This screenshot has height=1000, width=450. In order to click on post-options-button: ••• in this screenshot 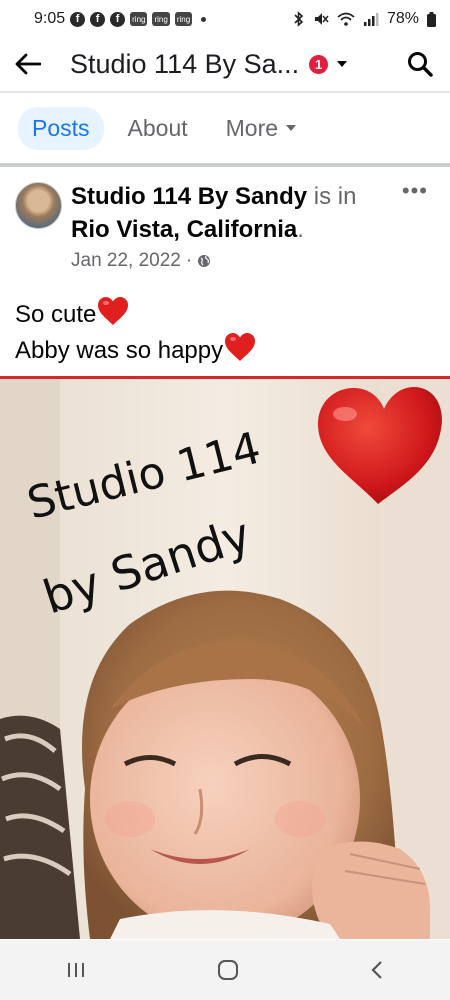, I will do `click(415, 191)`.